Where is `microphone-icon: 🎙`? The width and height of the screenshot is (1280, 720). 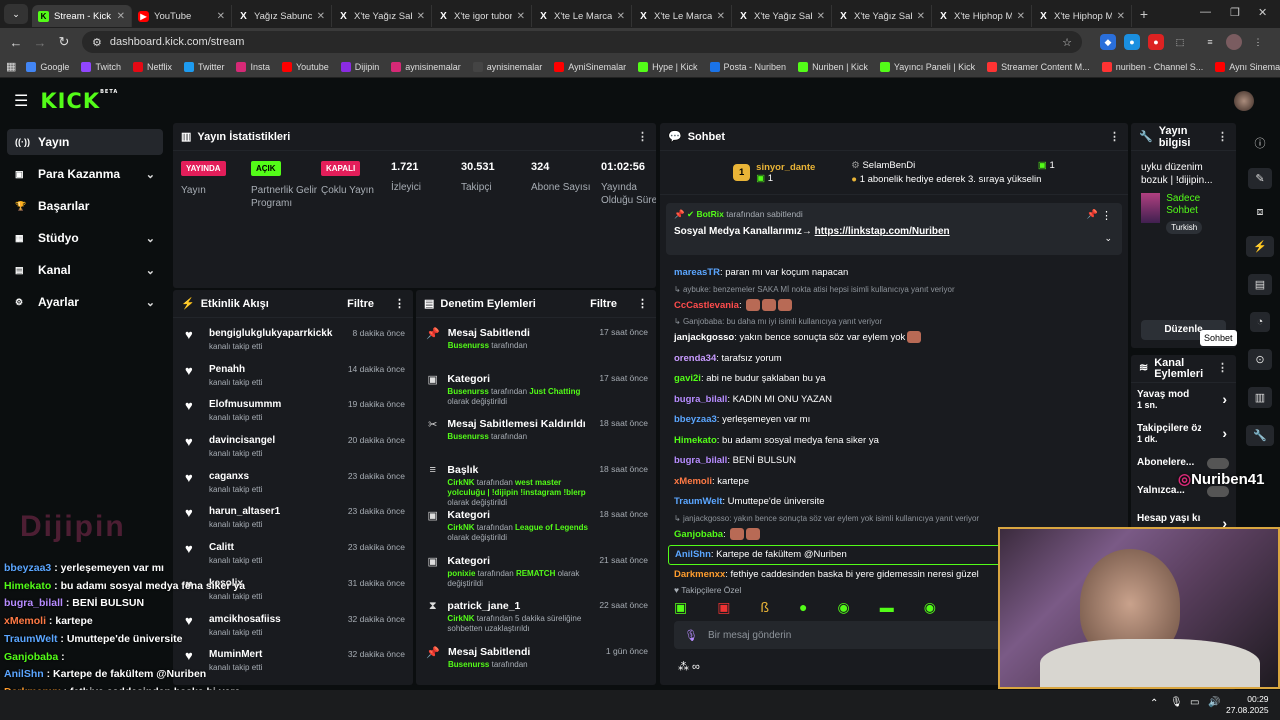 microphone-icon: 🎙 is located at coordinates (1176, 702).